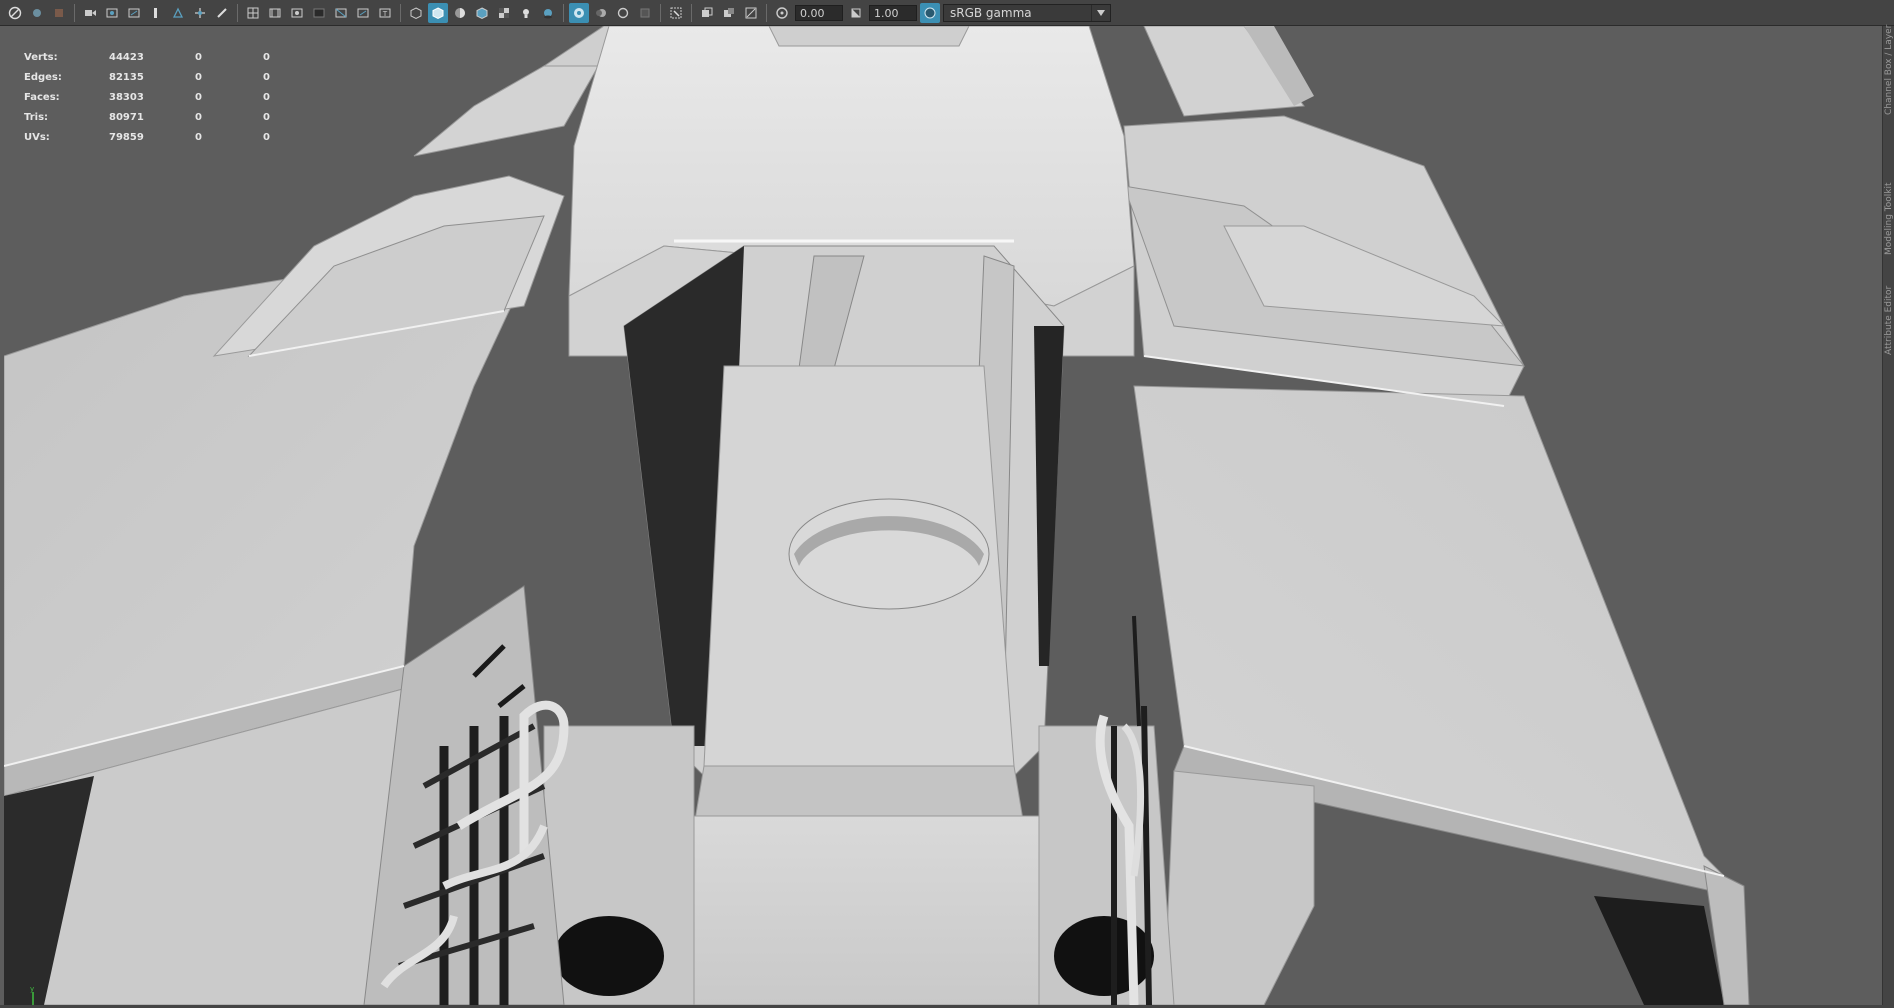 The image size is (1894, 1008). What do you see at coordinates (43, 77) in the screenshot?
I see `hud-stat-label: Edges:` at bounding box center [43, 77].